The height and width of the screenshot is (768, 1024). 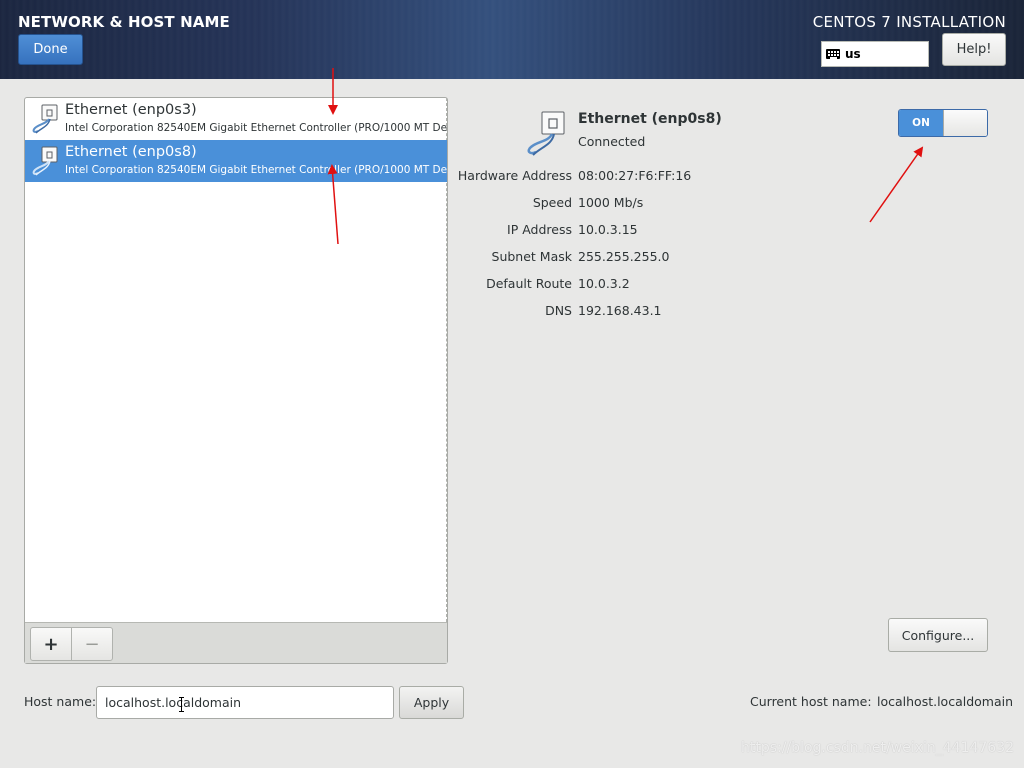 I want to click on dns-label: DNS, so click(x=558, y=310).